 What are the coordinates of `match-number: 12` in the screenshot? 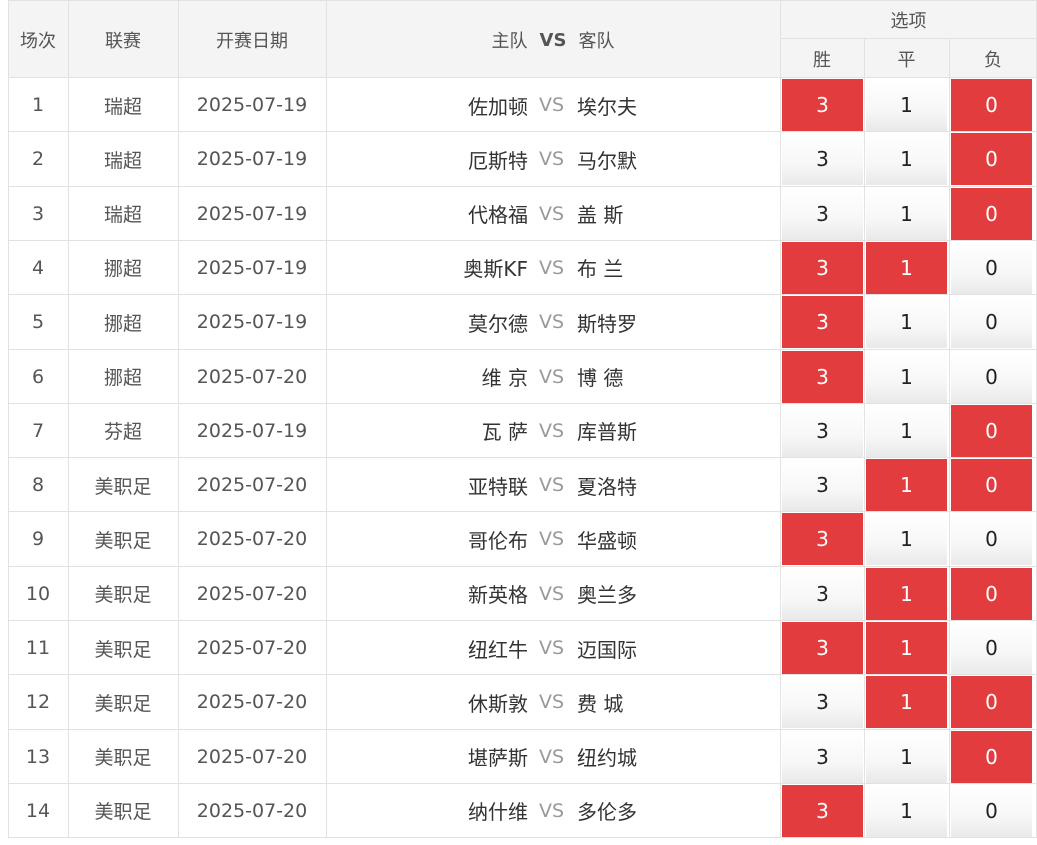 It's located at (38, 702).